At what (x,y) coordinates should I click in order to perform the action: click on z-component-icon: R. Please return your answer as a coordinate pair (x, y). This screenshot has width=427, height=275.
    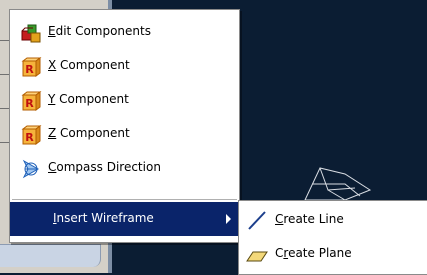
    Looking at the image, I should click on (31, 135).